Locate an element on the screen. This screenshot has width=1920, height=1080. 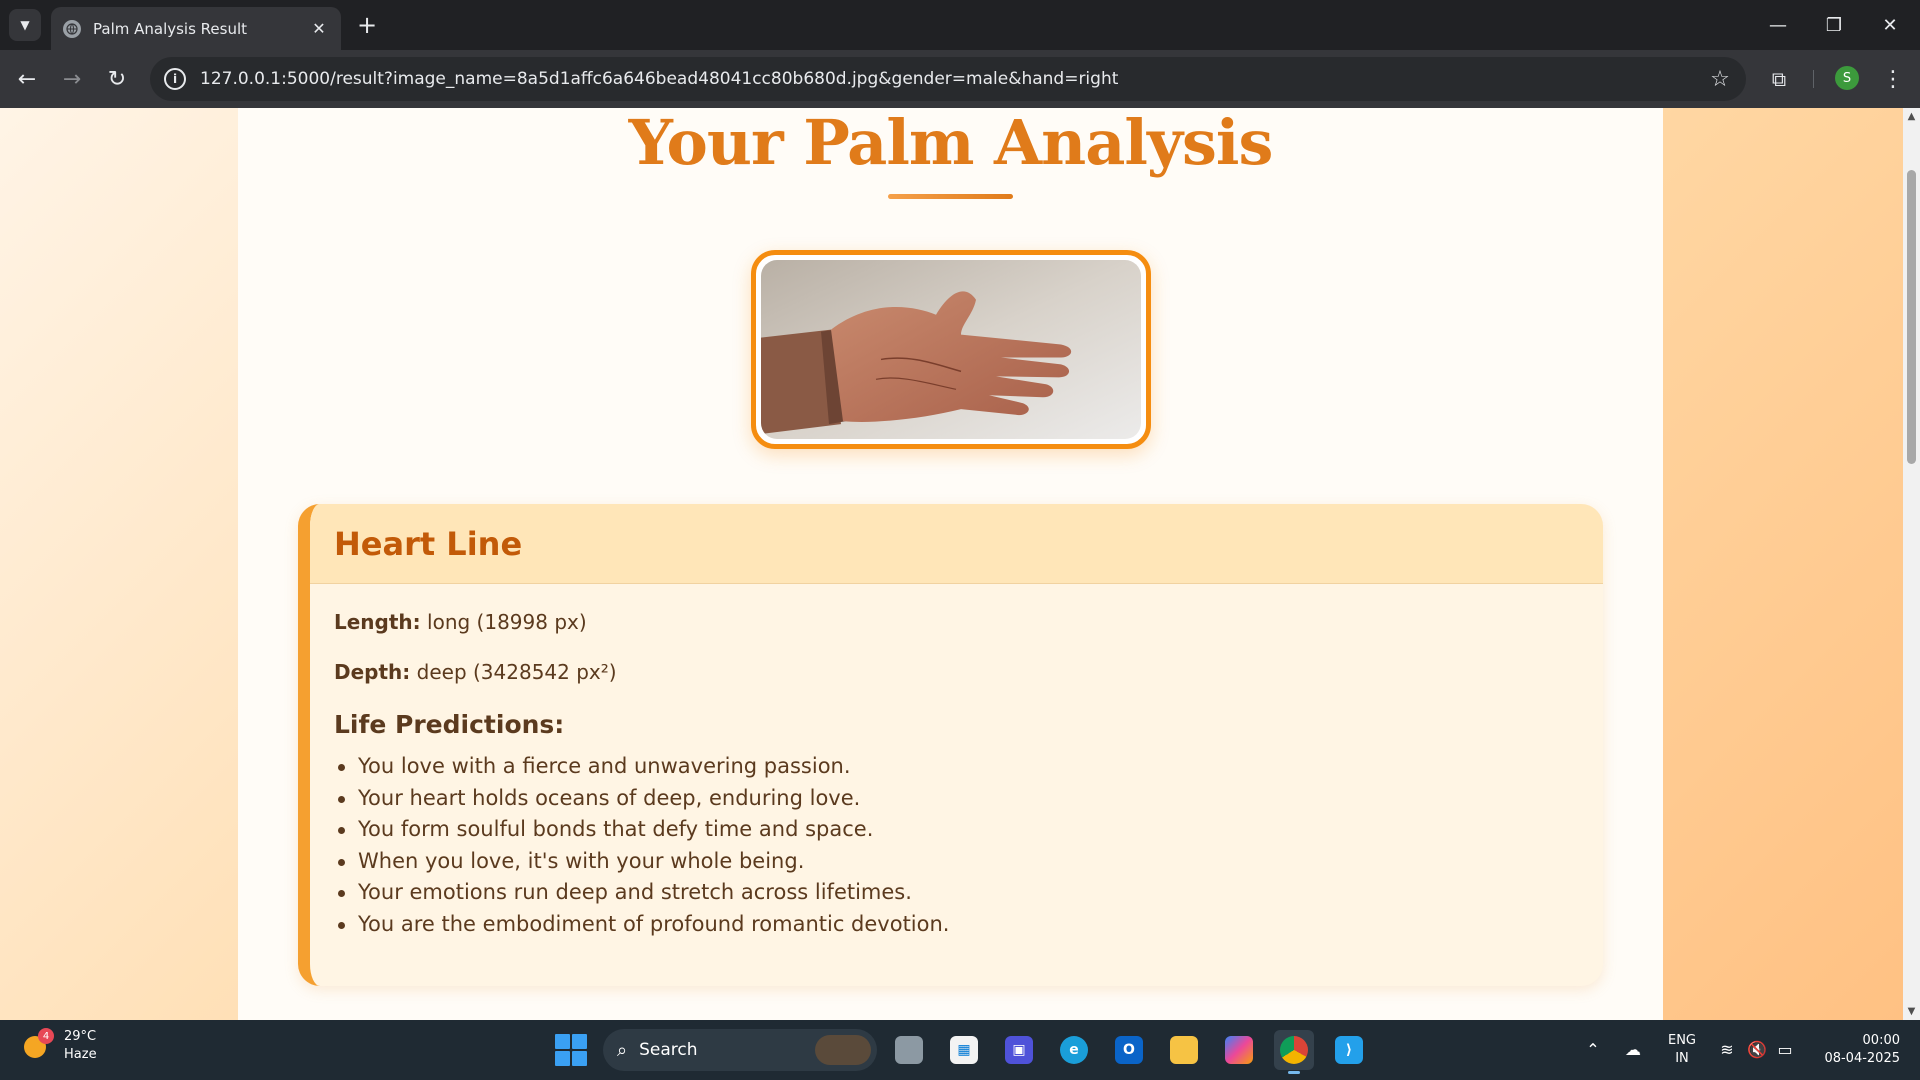
edge-browser-icon: e is located at coordinates (1074, 1050).